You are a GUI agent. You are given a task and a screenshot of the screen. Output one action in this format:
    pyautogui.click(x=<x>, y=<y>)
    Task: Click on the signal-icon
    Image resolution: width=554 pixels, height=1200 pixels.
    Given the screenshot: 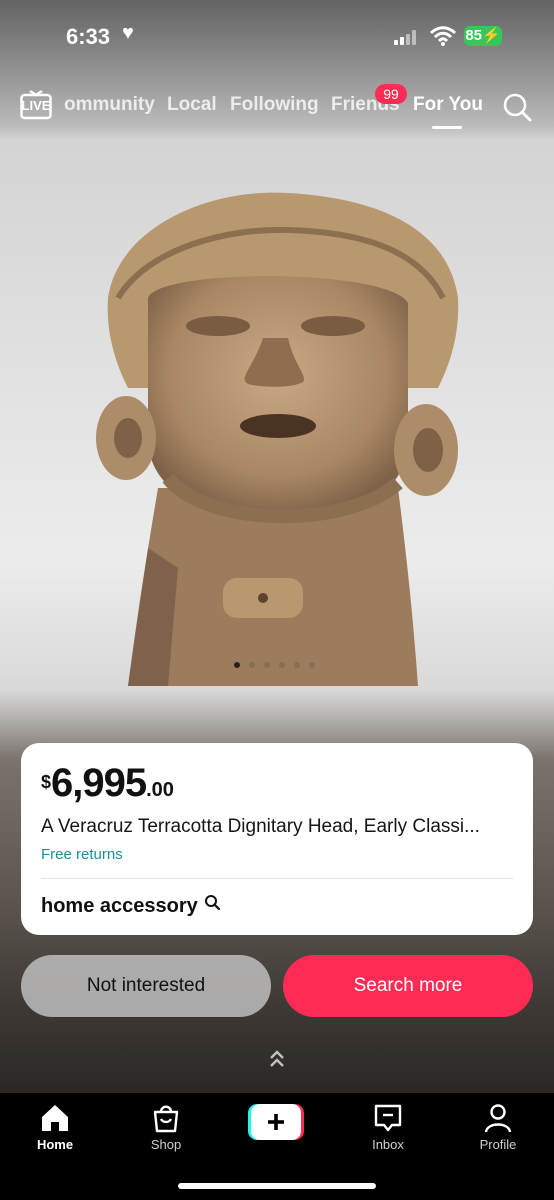 What is the action you would take?
    pyautogui.click(x=407, y=37)
    